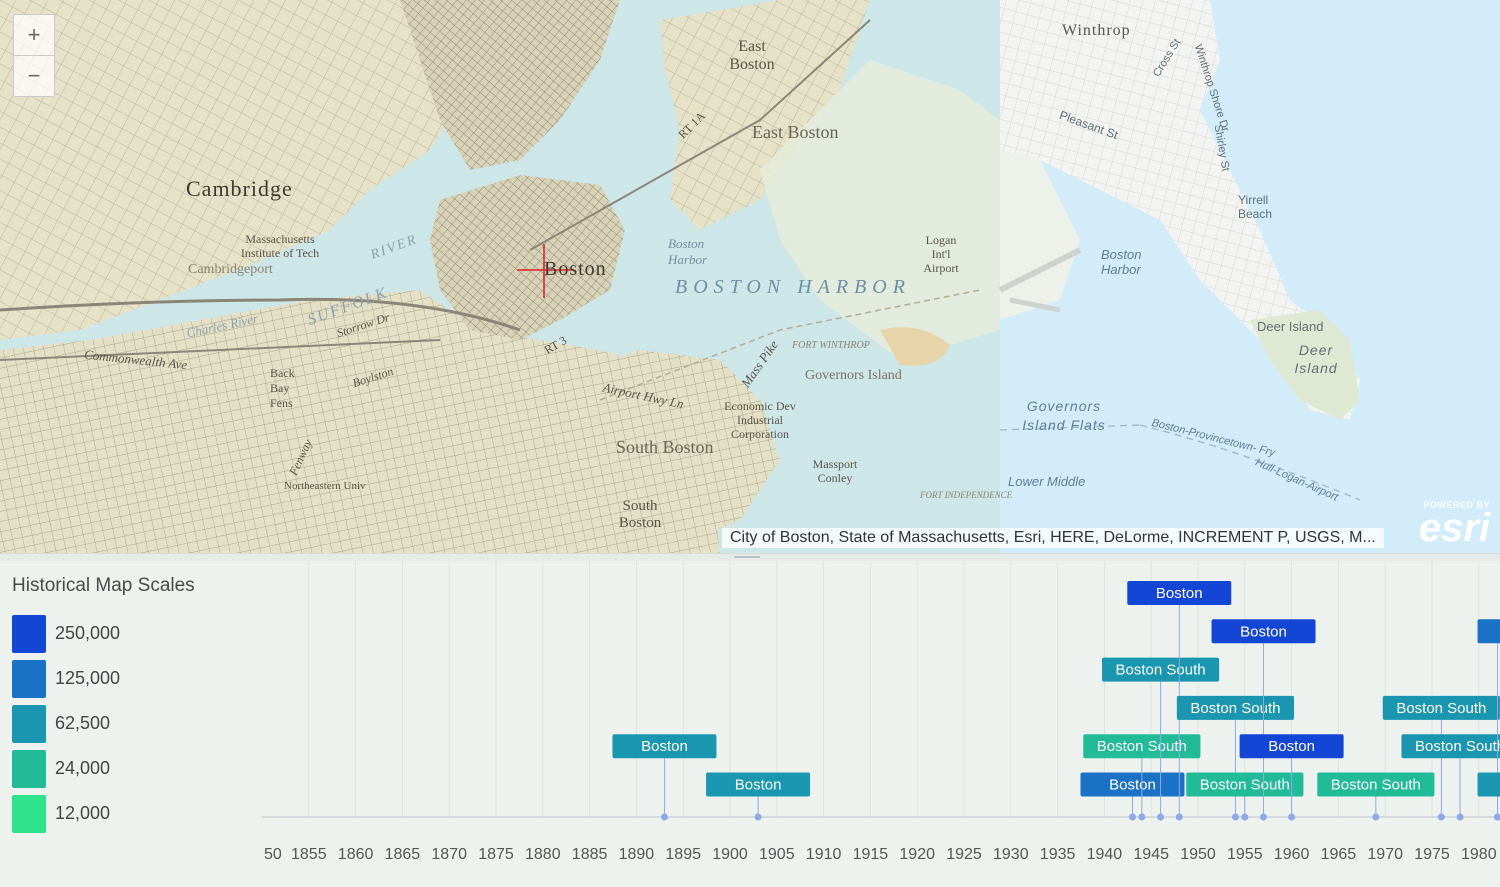 The image size is (1500, 887). What do you see at coordinates (688, 251) in the screenshot?
I see `map-label-boston-harbor-small: Boston Harbor` at bounding box center [688, 251].